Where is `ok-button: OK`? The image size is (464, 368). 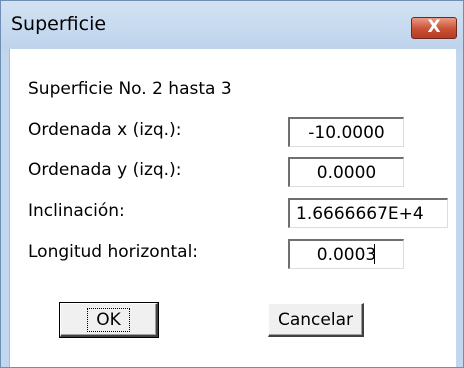
ok-button: OK is located at coordinates (109, 320).